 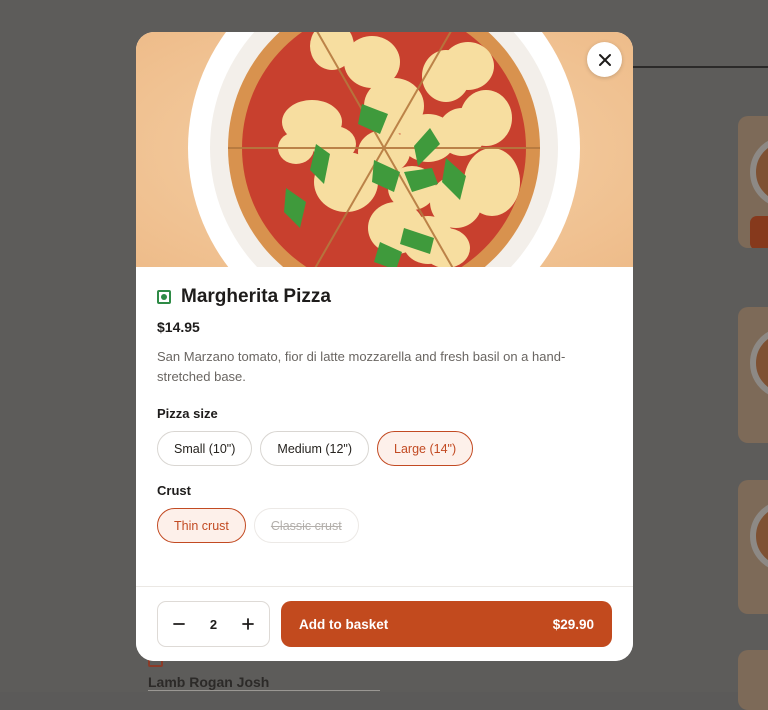 I want to click on quantity-value: 2, so click(x=213, y=624).